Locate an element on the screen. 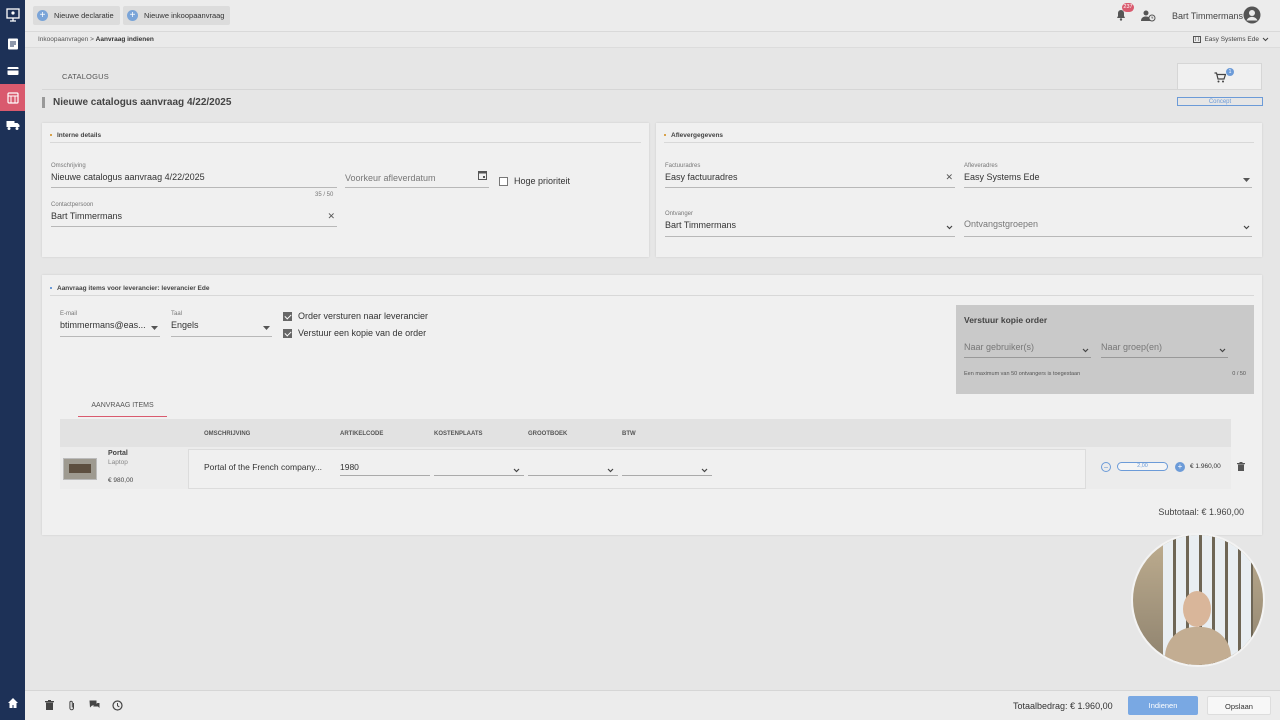  title-marker is located at coordinates (43, 102).